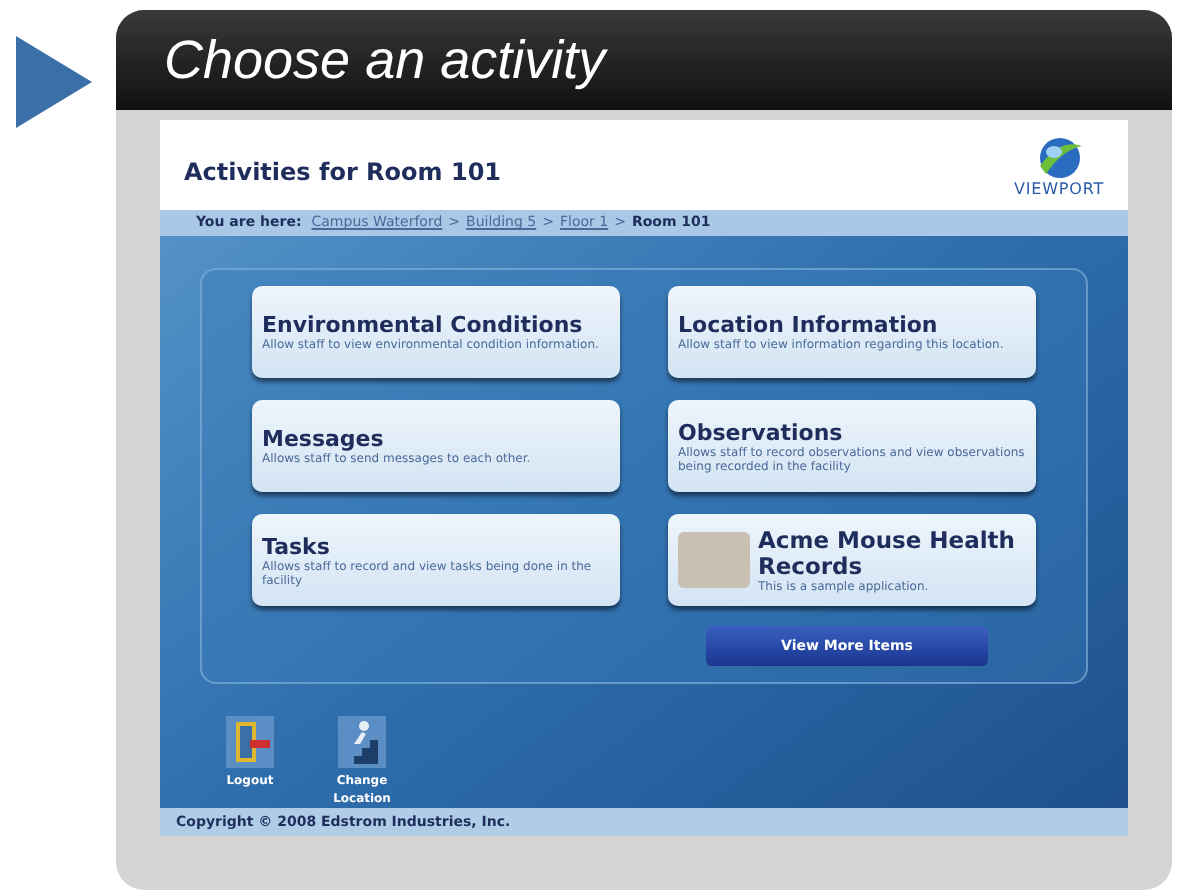  What do you see at coordinates (343, 172) in the screenshot?
I see `page-title: Activities for Room 101` at bounding box center [343, 172].